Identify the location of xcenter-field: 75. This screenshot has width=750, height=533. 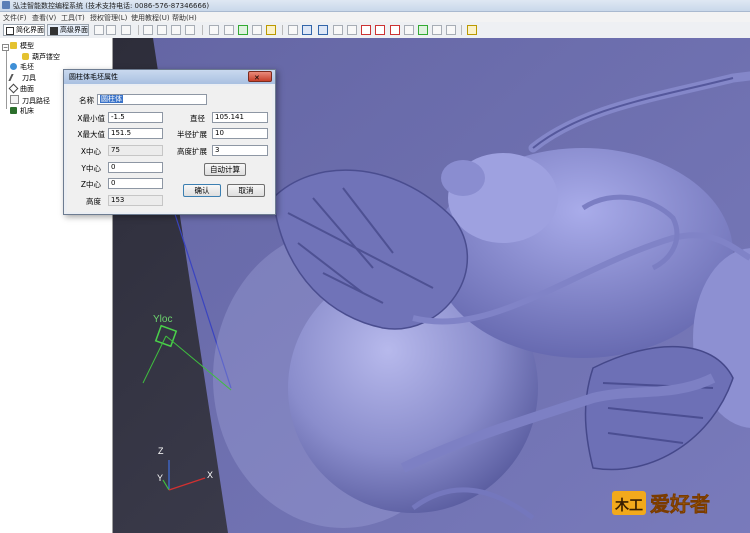
(135, 150).